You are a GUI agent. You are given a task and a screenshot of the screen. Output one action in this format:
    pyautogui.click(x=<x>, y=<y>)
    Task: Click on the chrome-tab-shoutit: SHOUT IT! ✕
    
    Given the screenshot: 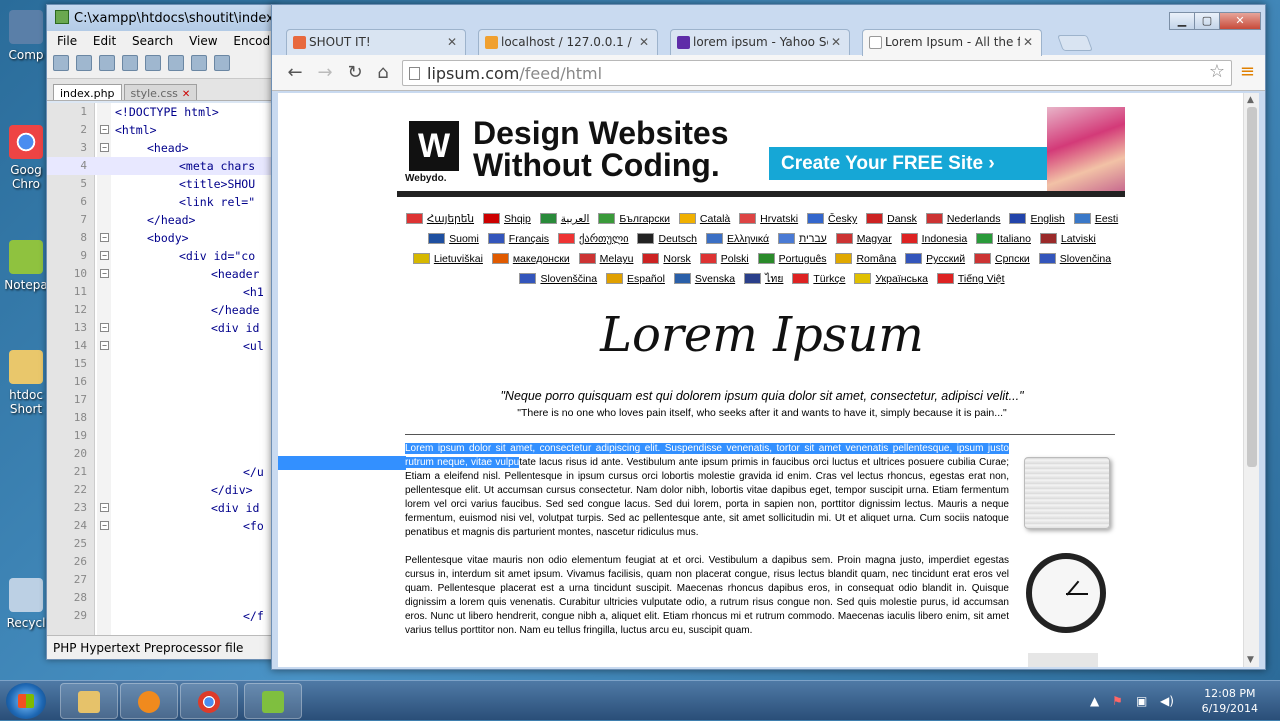 What is the action you would take?
    pyautogui.click(x=376, y=42)
    